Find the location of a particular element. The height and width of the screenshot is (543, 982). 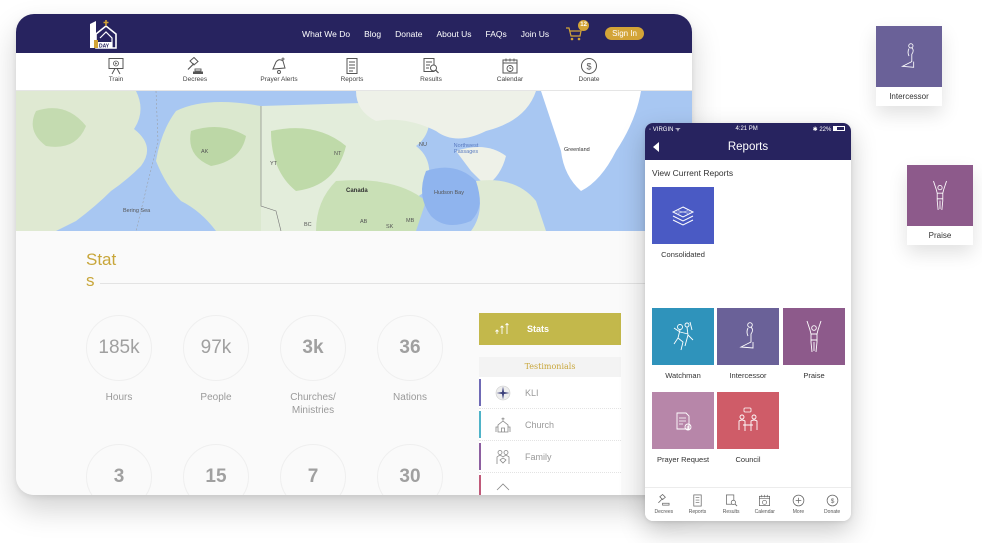

stat-hours: 185k Hours is located at coordinates (119, 359).